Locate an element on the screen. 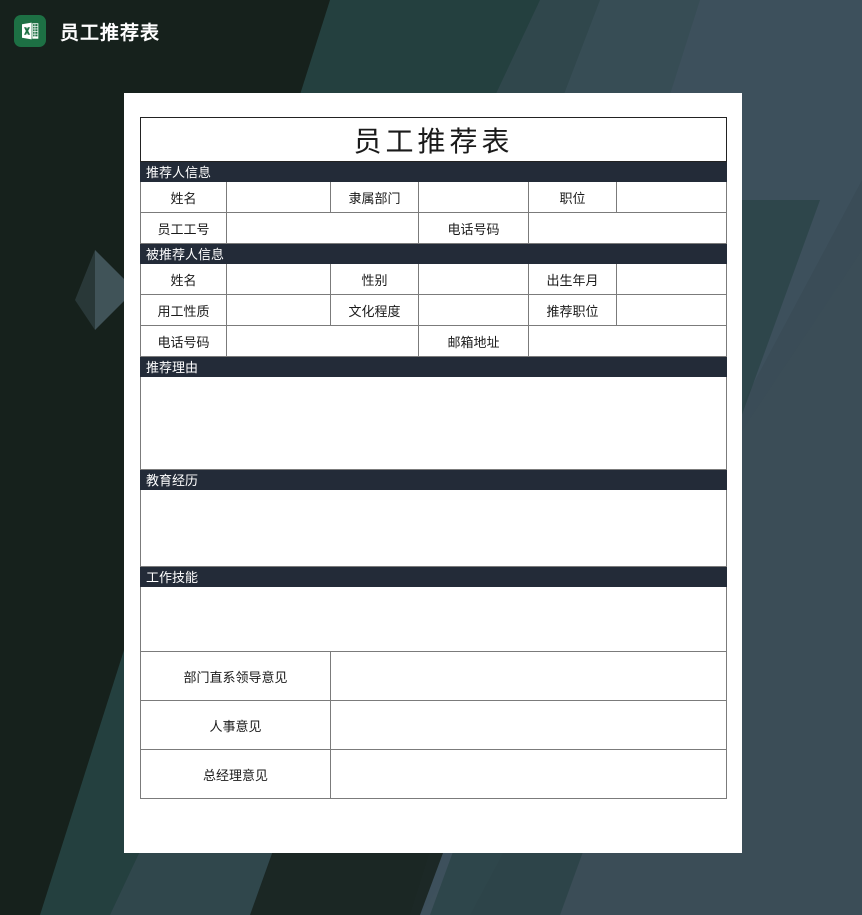  field-label-referee-education-level: 文化程度 is located at coordinates (374, 310).